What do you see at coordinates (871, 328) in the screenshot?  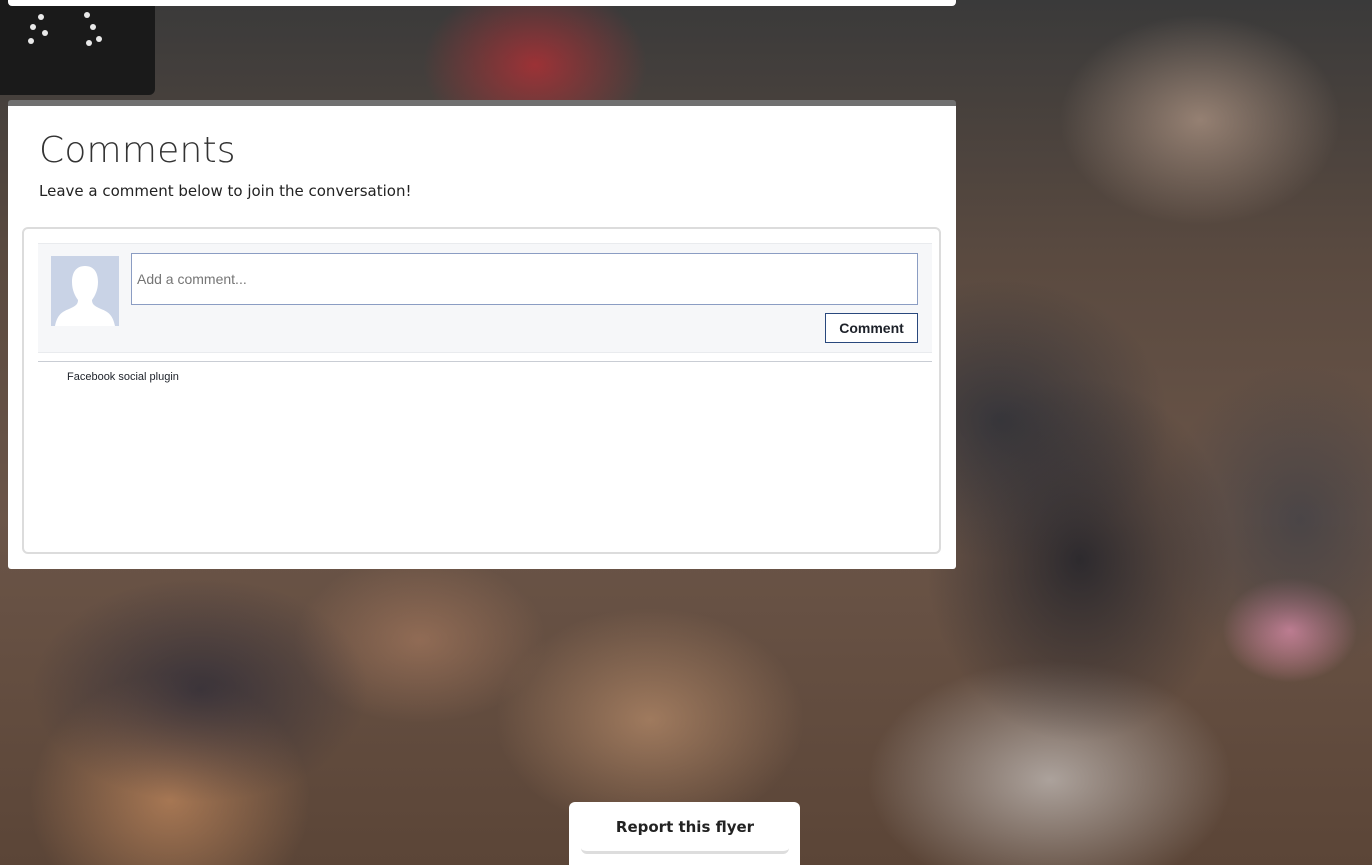 I see `comment-submit-button: Comment` at bounding box center [871, 328].